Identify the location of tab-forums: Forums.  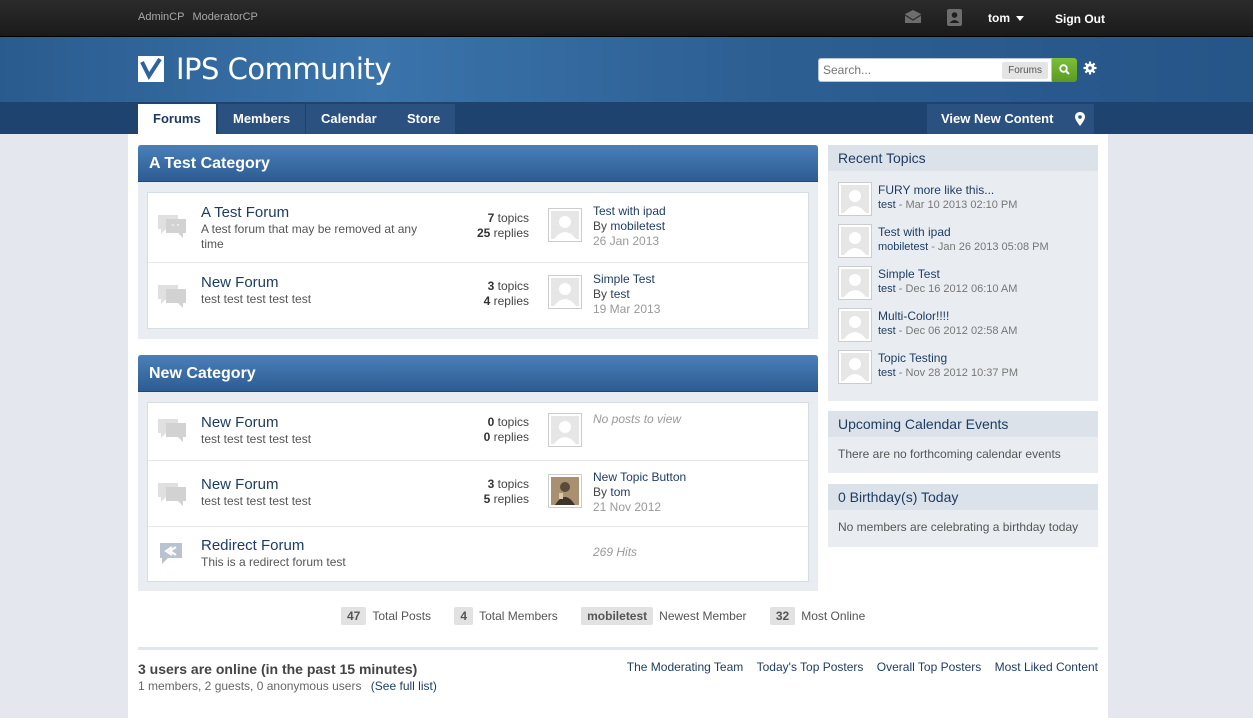
(177, 119).